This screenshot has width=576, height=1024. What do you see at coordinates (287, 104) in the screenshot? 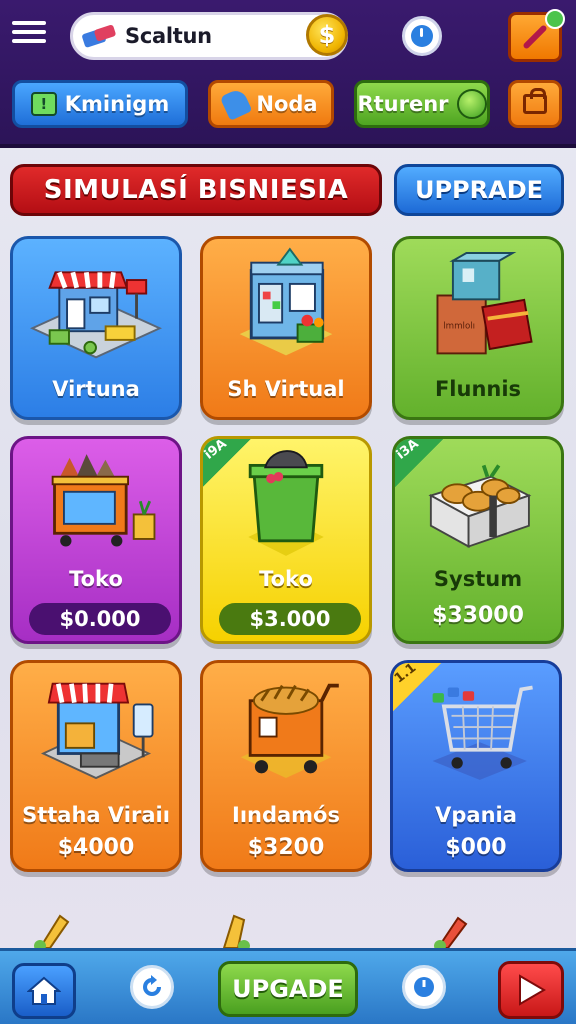
I see `nav-label: Noda` at bounding box center [287, 104].